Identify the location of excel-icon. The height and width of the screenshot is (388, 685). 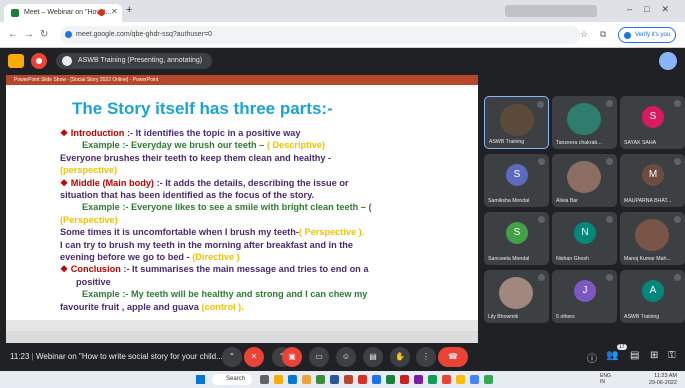
(320, 379).